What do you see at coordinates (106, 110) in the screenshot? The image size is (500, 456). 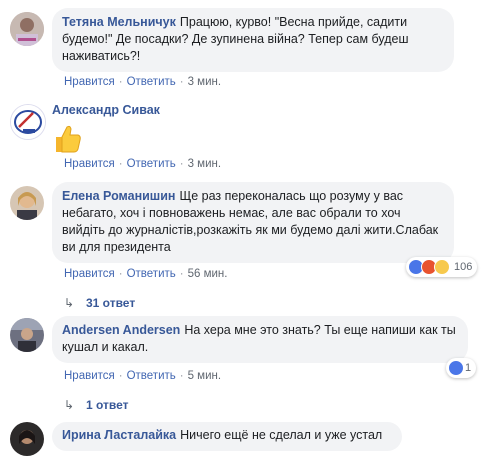 I see `comment-author: Александр Сивак` at bounding box center [106, 110].